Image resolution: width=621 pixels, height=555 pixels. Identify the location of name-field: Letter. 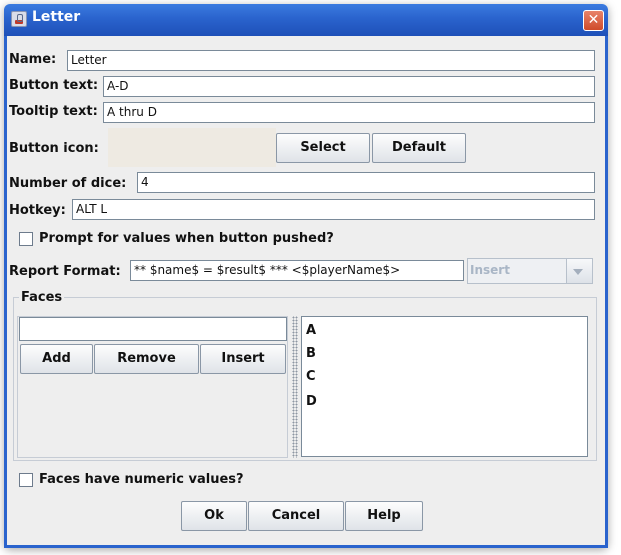
(331, 60).